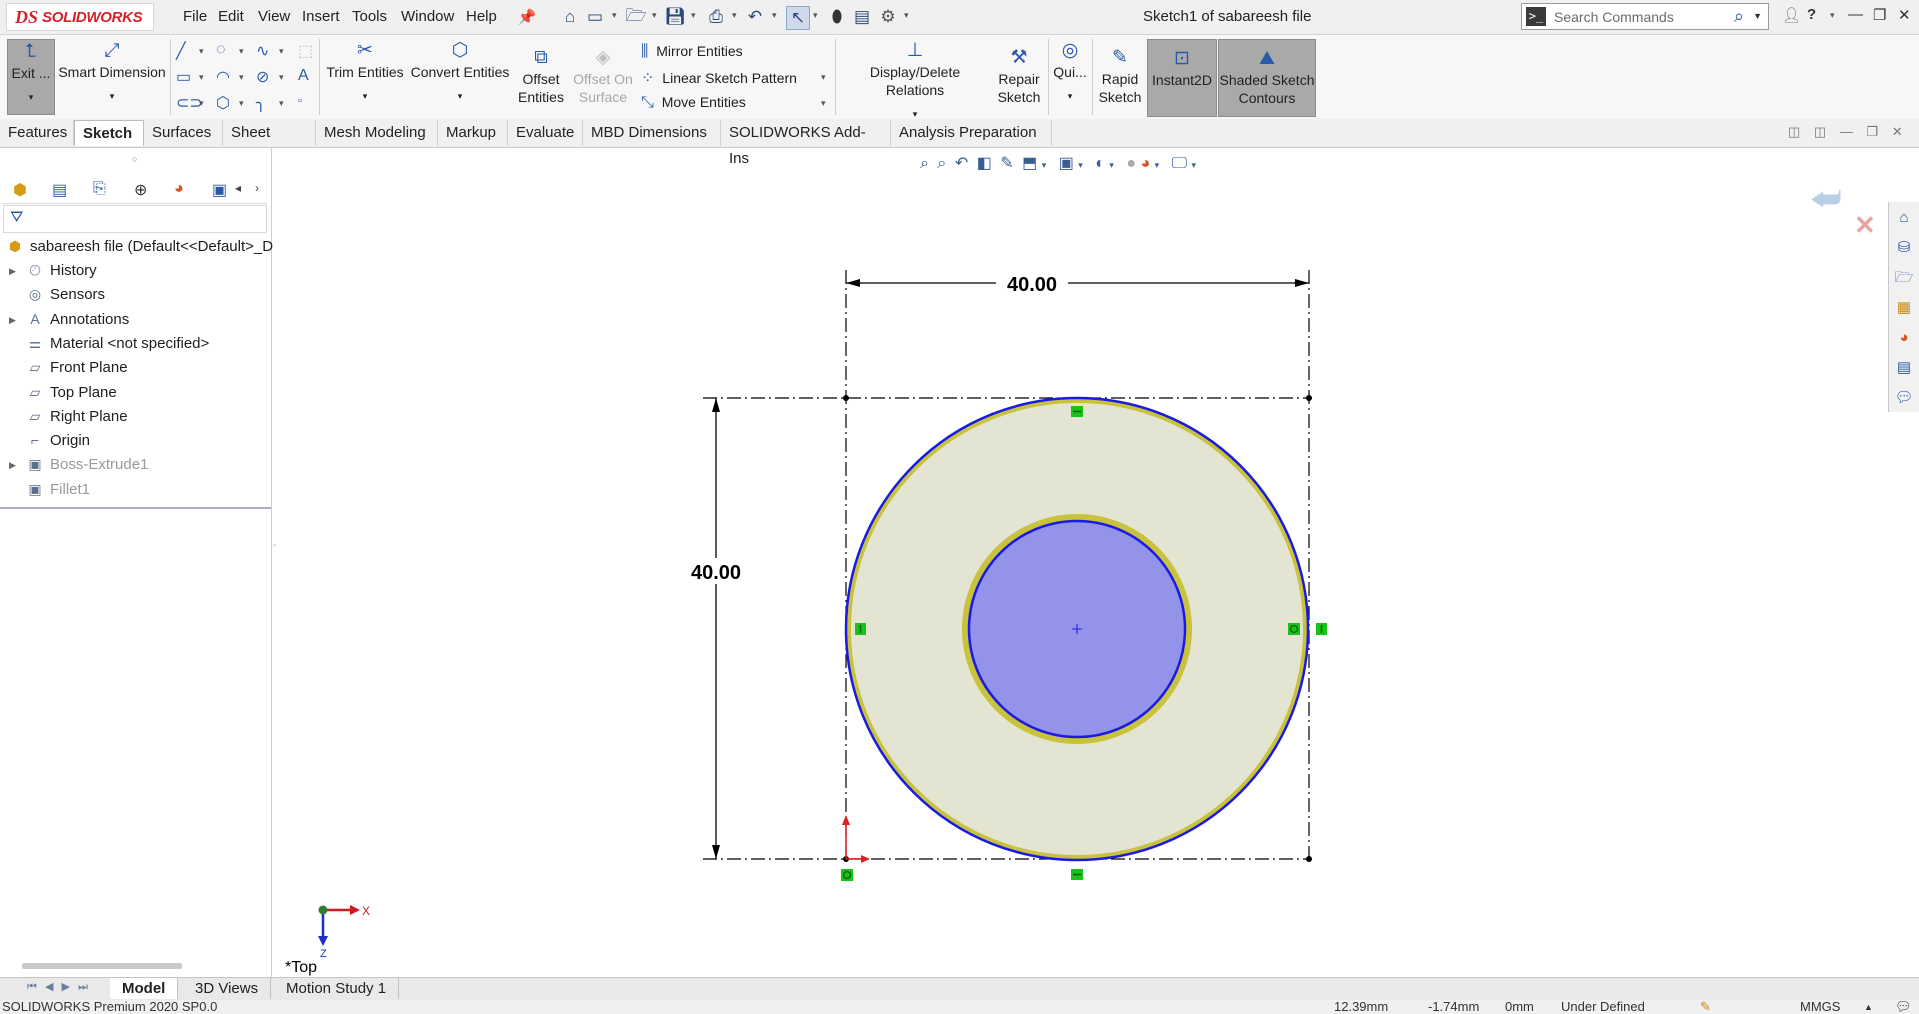 The image size is (1919, 1014). Describe the element at coordinates (35, 464) in the screenshot. I see `boss-extrude-icon: ▣` at that location.